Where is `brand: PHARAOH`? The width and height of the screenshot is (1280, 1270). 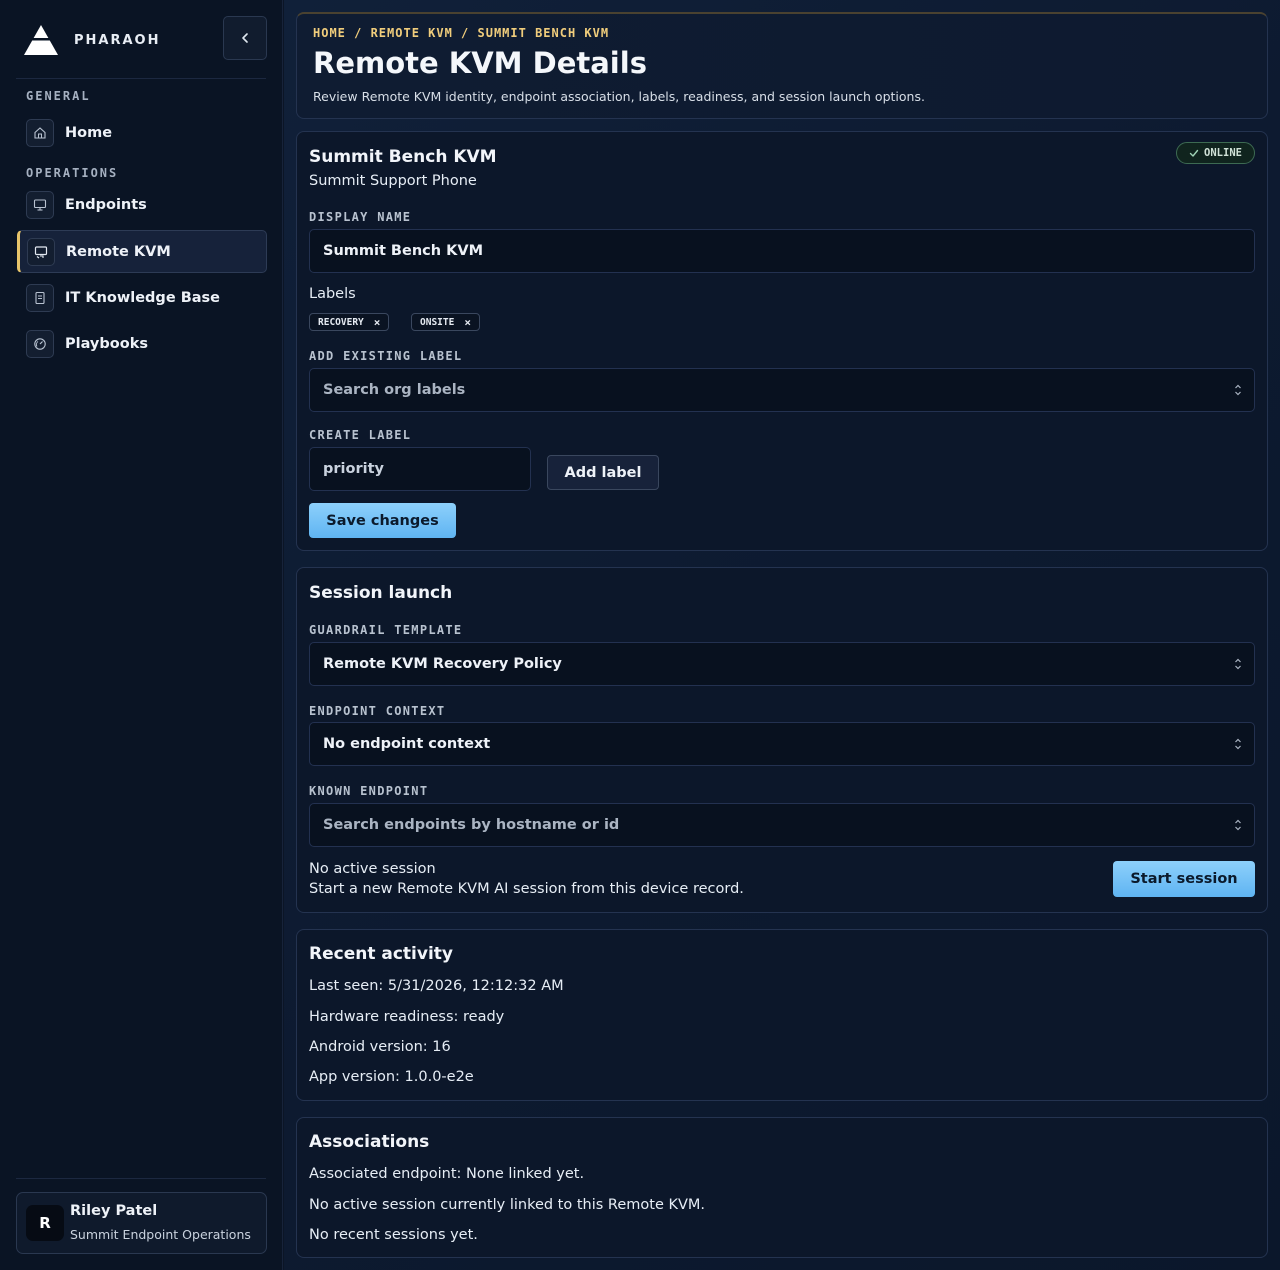 brand: PHARAOH is located at coordinates (91, 40).